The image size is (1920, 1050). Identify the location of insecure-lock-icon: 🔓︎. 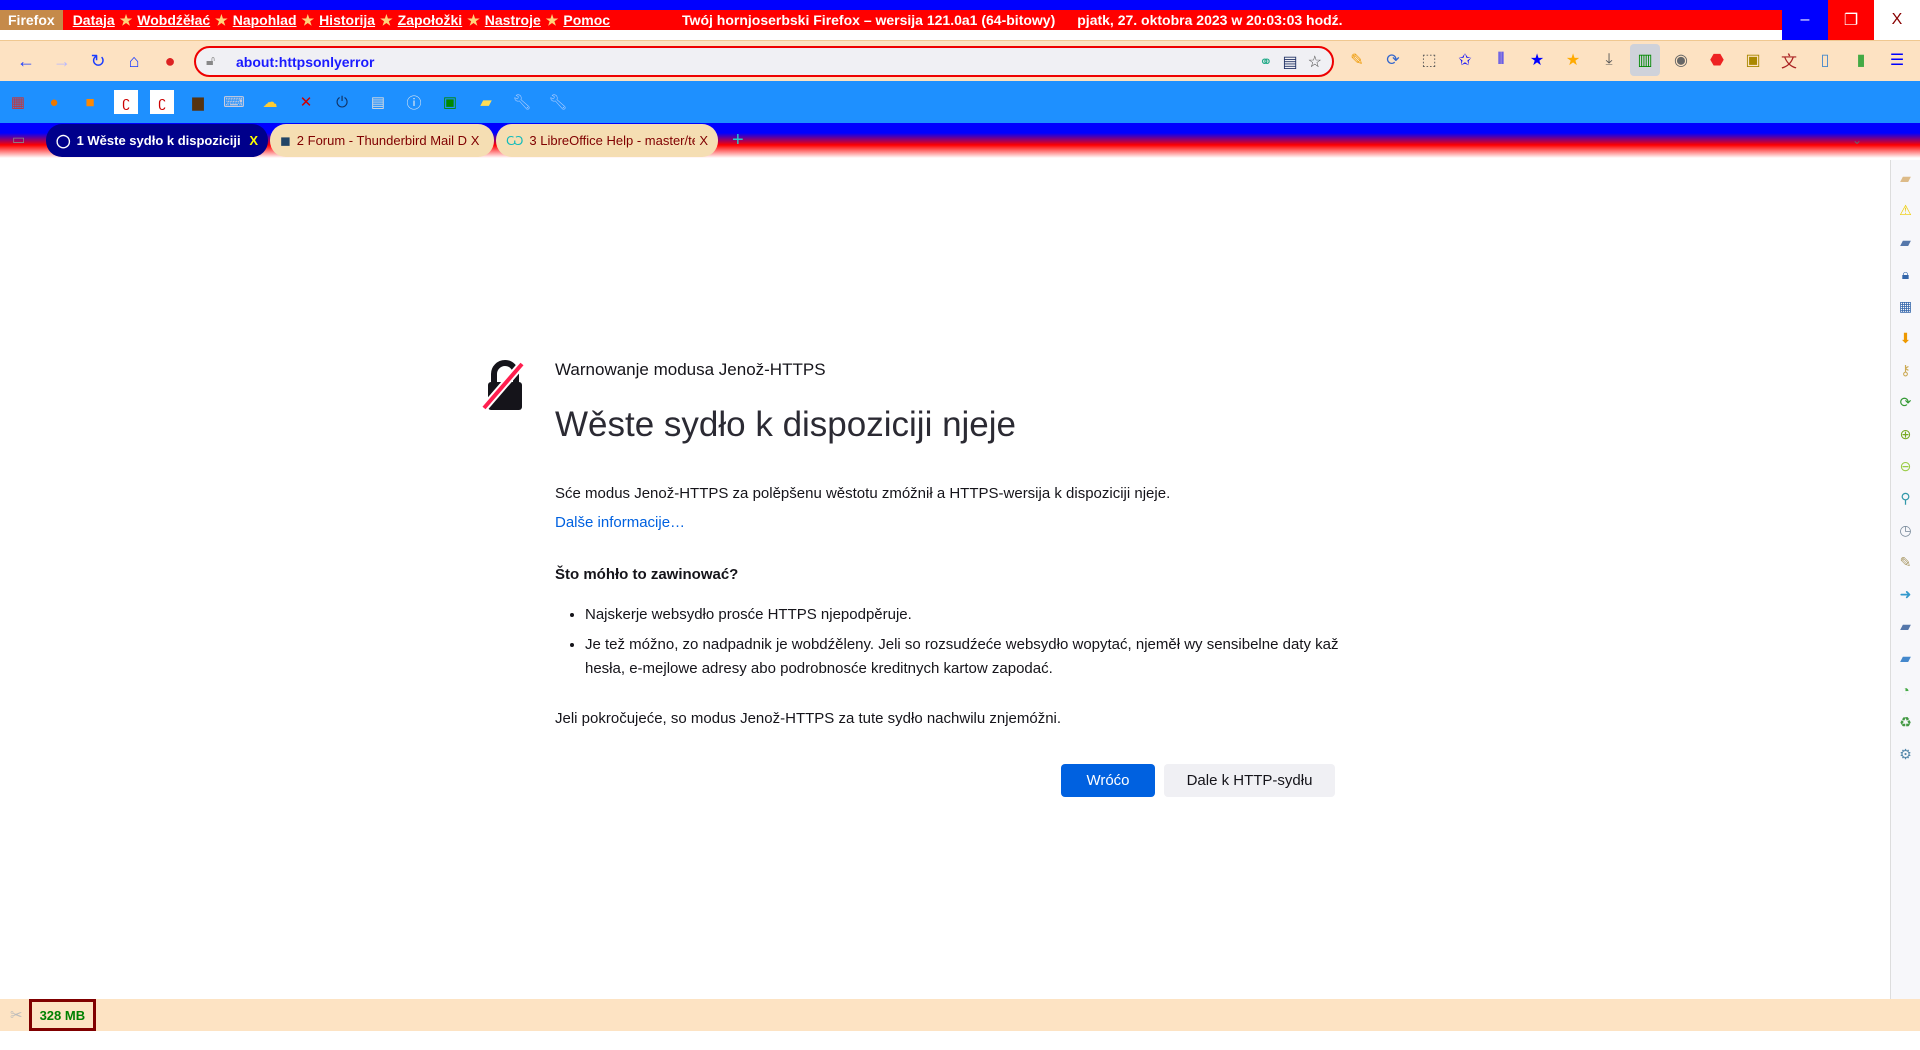
(210, 60).